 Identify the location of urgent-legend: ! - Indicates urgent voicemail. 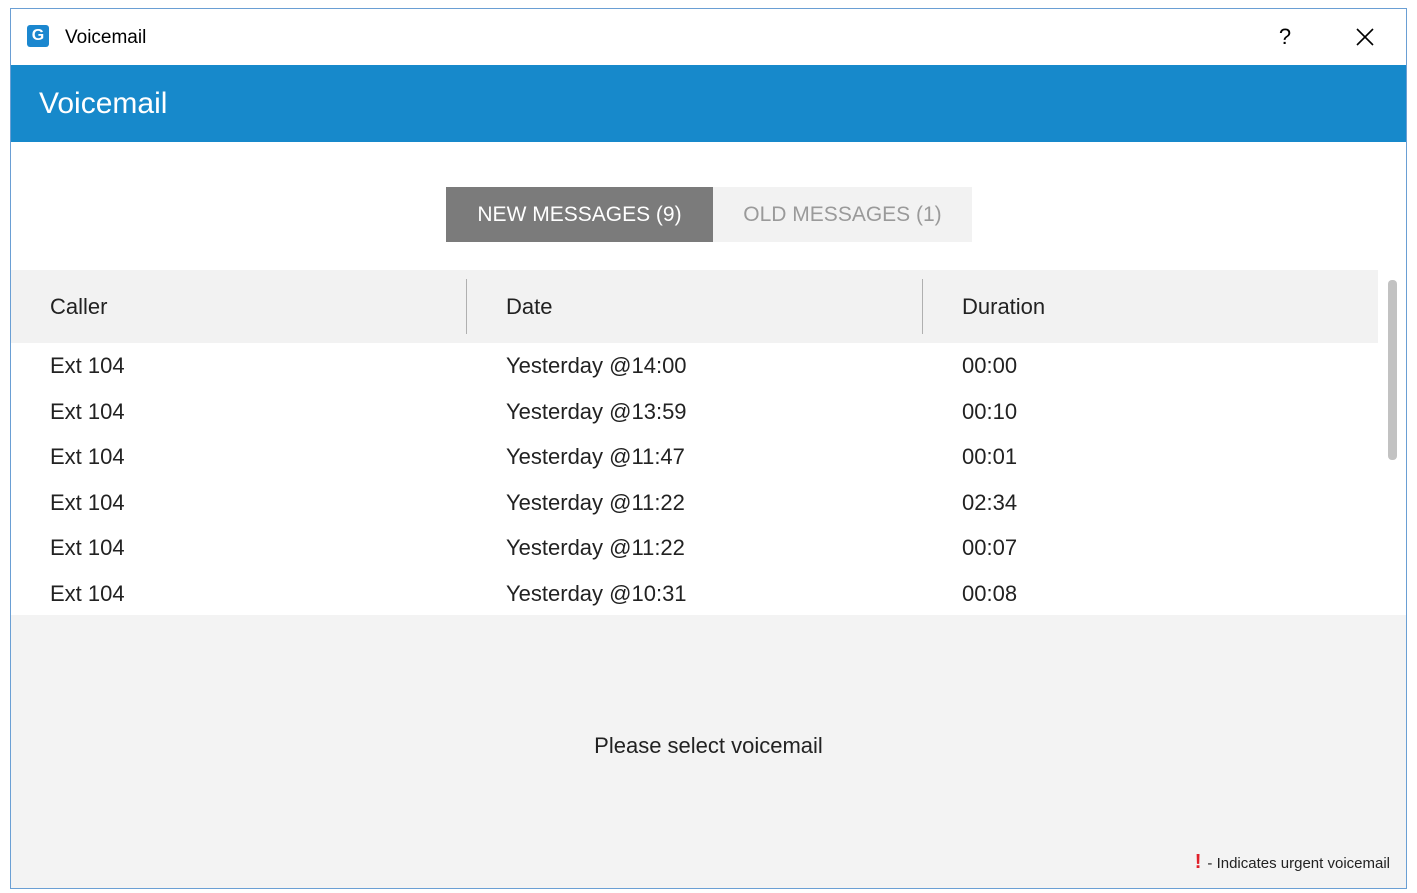
(1292, 862).